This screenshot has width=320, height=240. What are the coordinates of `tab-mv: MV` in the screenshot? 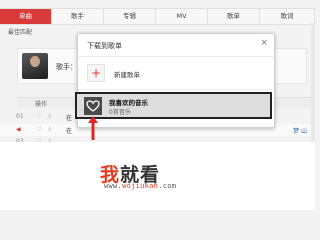 It's located at (182, 16).